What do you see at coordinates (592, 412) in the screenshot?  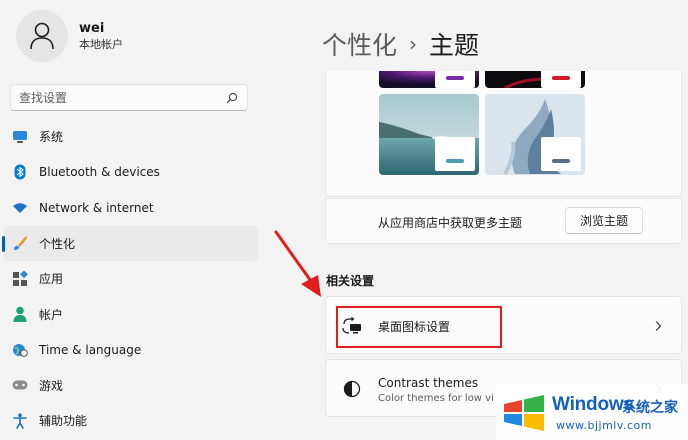 I see `watermark: Windows 系统之家 www.bjjmlv.com` at bounding box center [592, 412].